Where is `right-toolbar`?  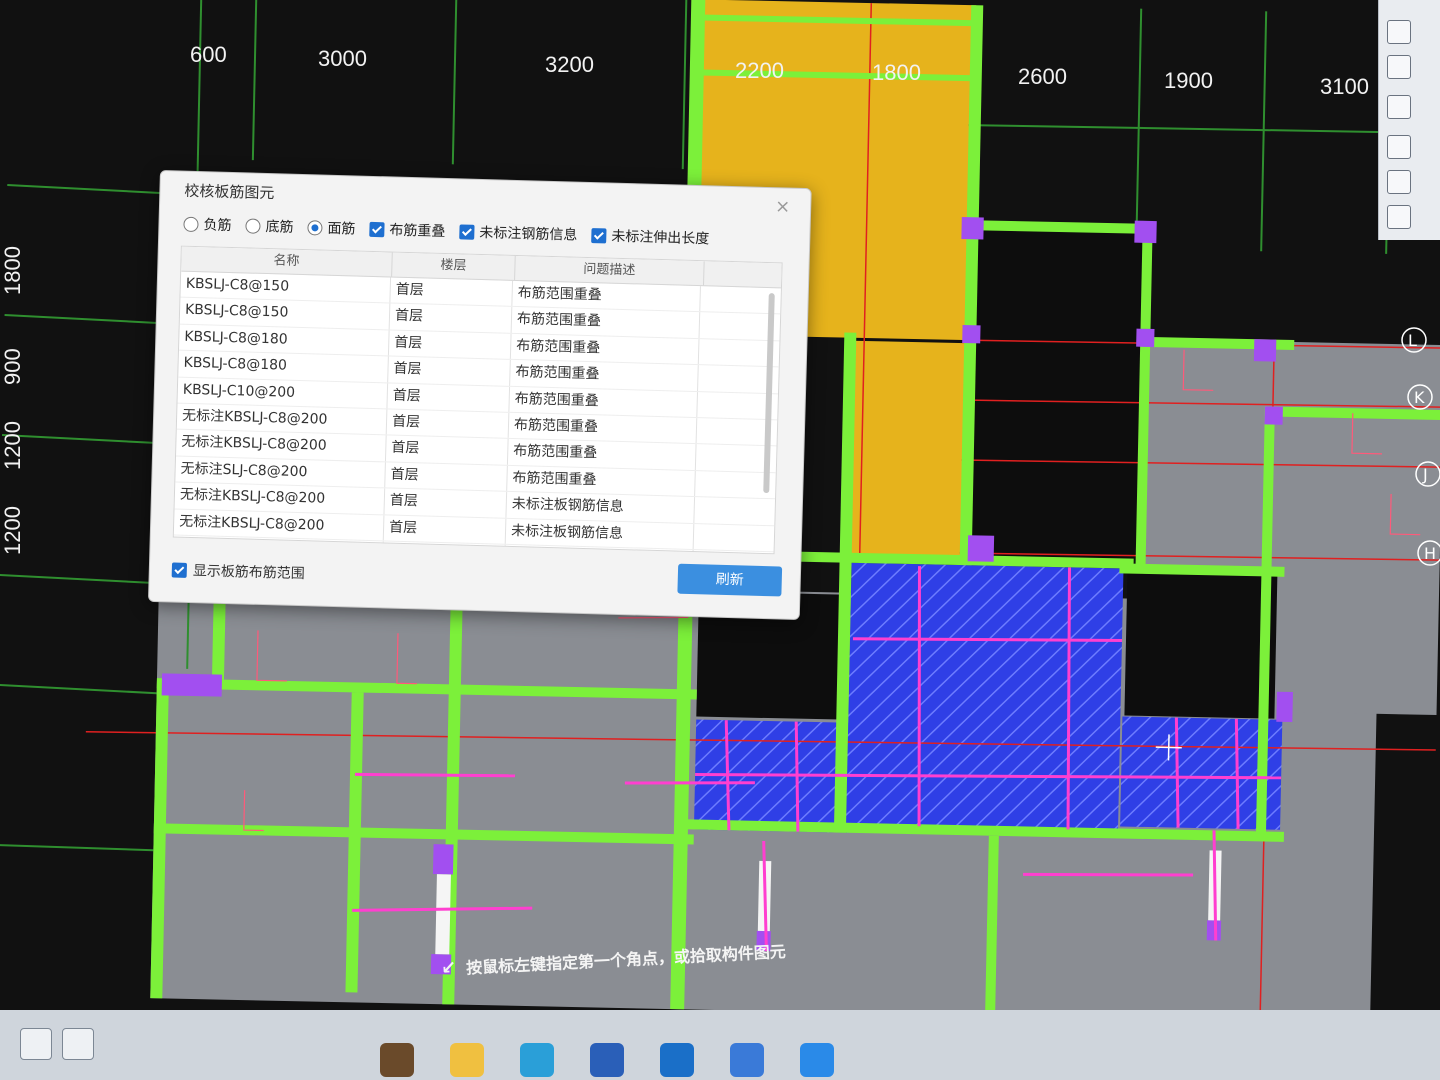 right-toolbar is located at coordinates (1409, 120).